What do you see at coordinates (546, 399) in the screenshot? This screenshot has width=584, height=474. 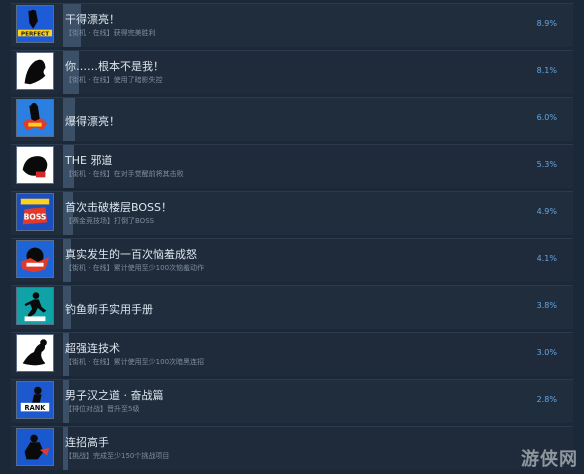 I see `unlock-percent: 2.8%` at bounding box center [546, 399].